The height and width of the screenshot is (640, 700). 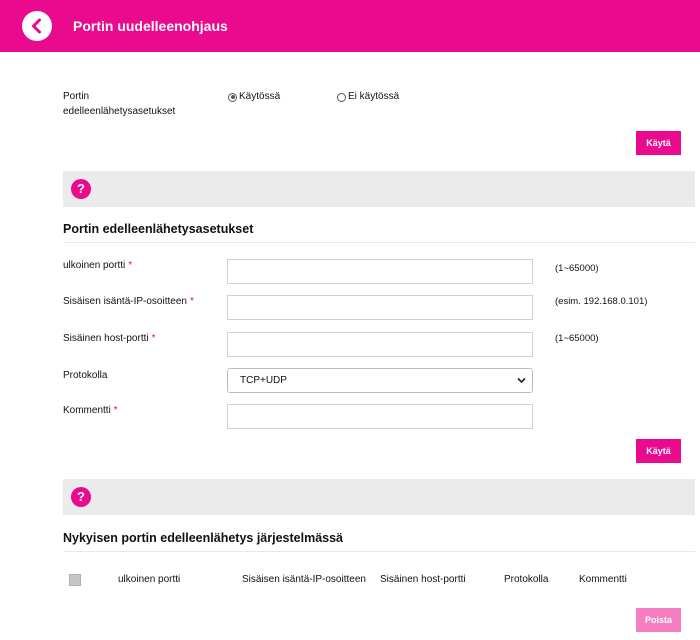 What do you see at coordinates (577, 268) in the screenshot?
I see `external-port-hint: (1~65000)` at bounding box center [577, 268].